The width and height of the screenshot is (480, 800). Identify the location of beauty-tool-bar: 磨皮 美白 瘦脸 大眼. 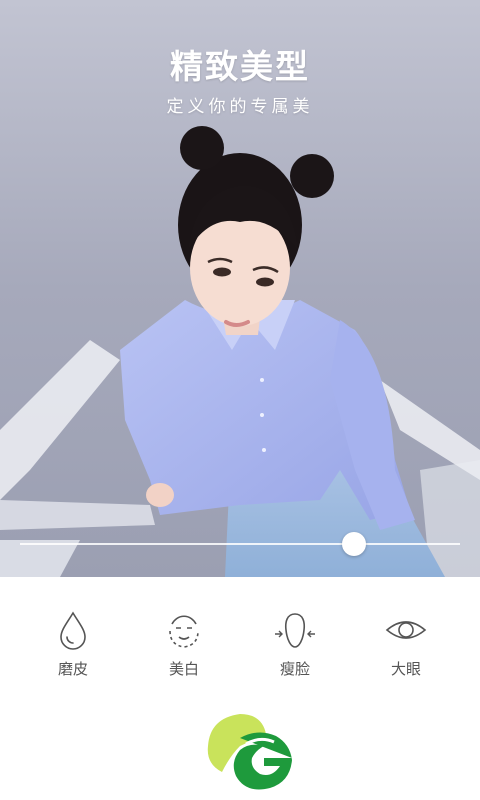
(240, 645).